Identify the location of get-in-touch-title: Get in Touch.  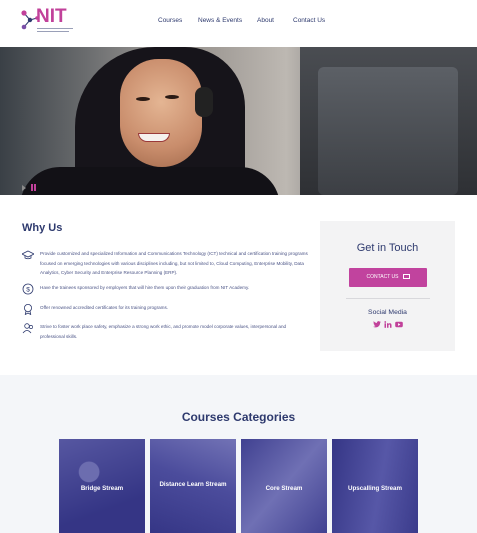
(387, 248).